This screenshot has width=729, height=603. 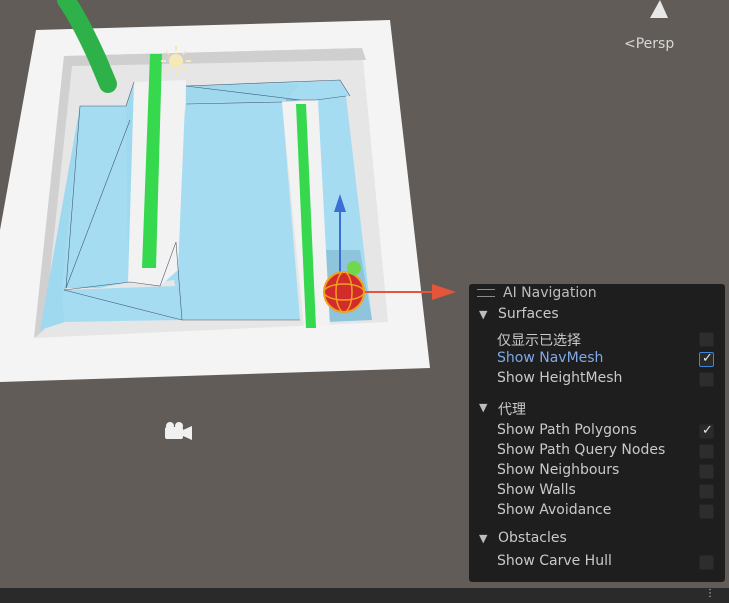 I want to click on camera-icon, so click(x=178, y=431).